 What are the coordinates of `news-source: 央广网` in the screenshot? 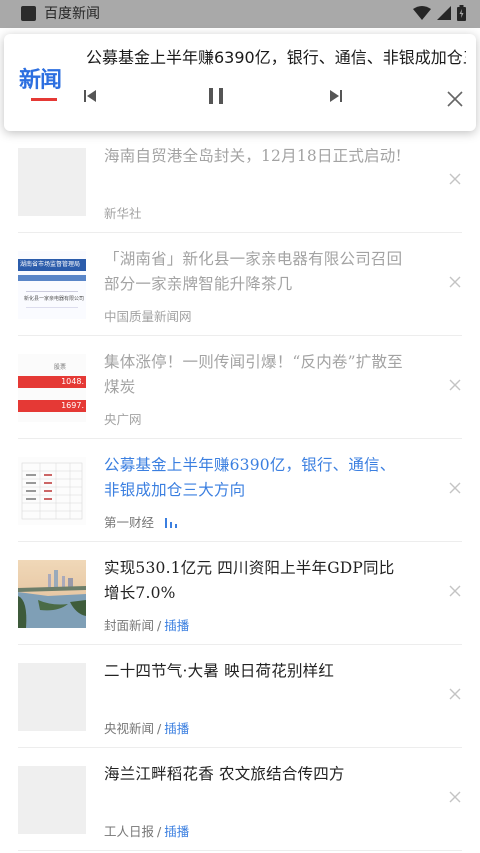 It's located at (123, 419).